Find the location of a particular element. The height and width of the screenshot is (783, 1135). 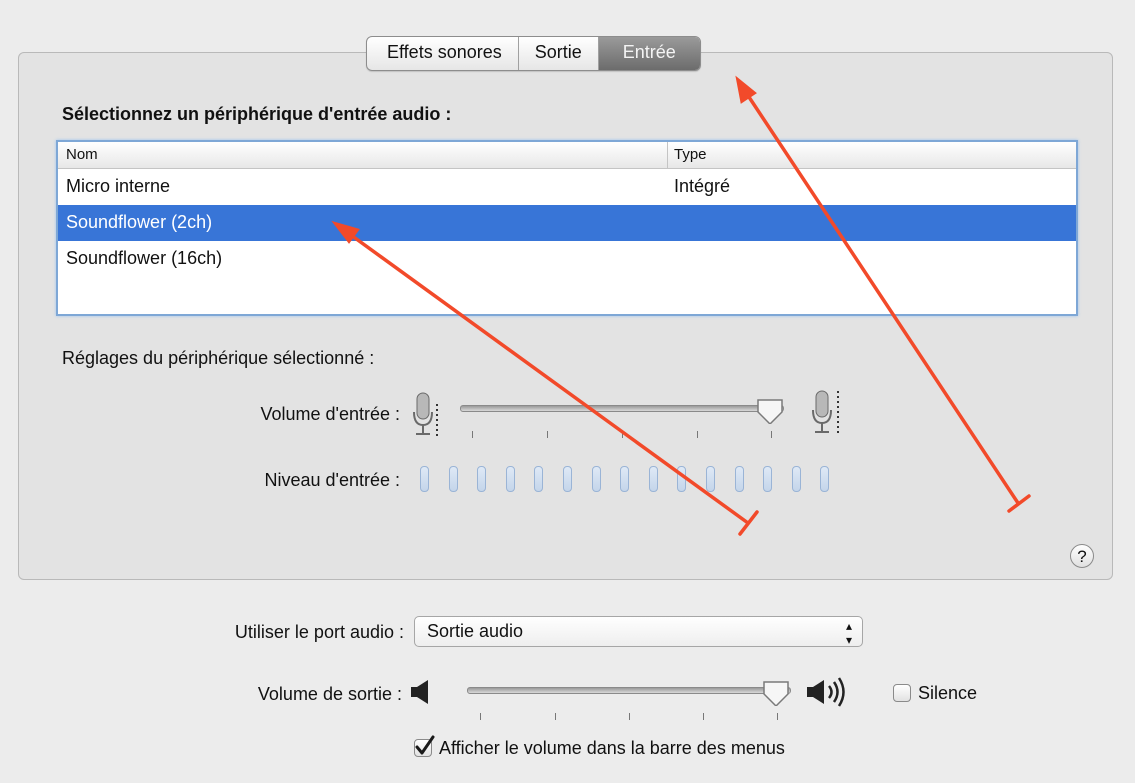

help-button: ? is located at coordinates (1082, 556).